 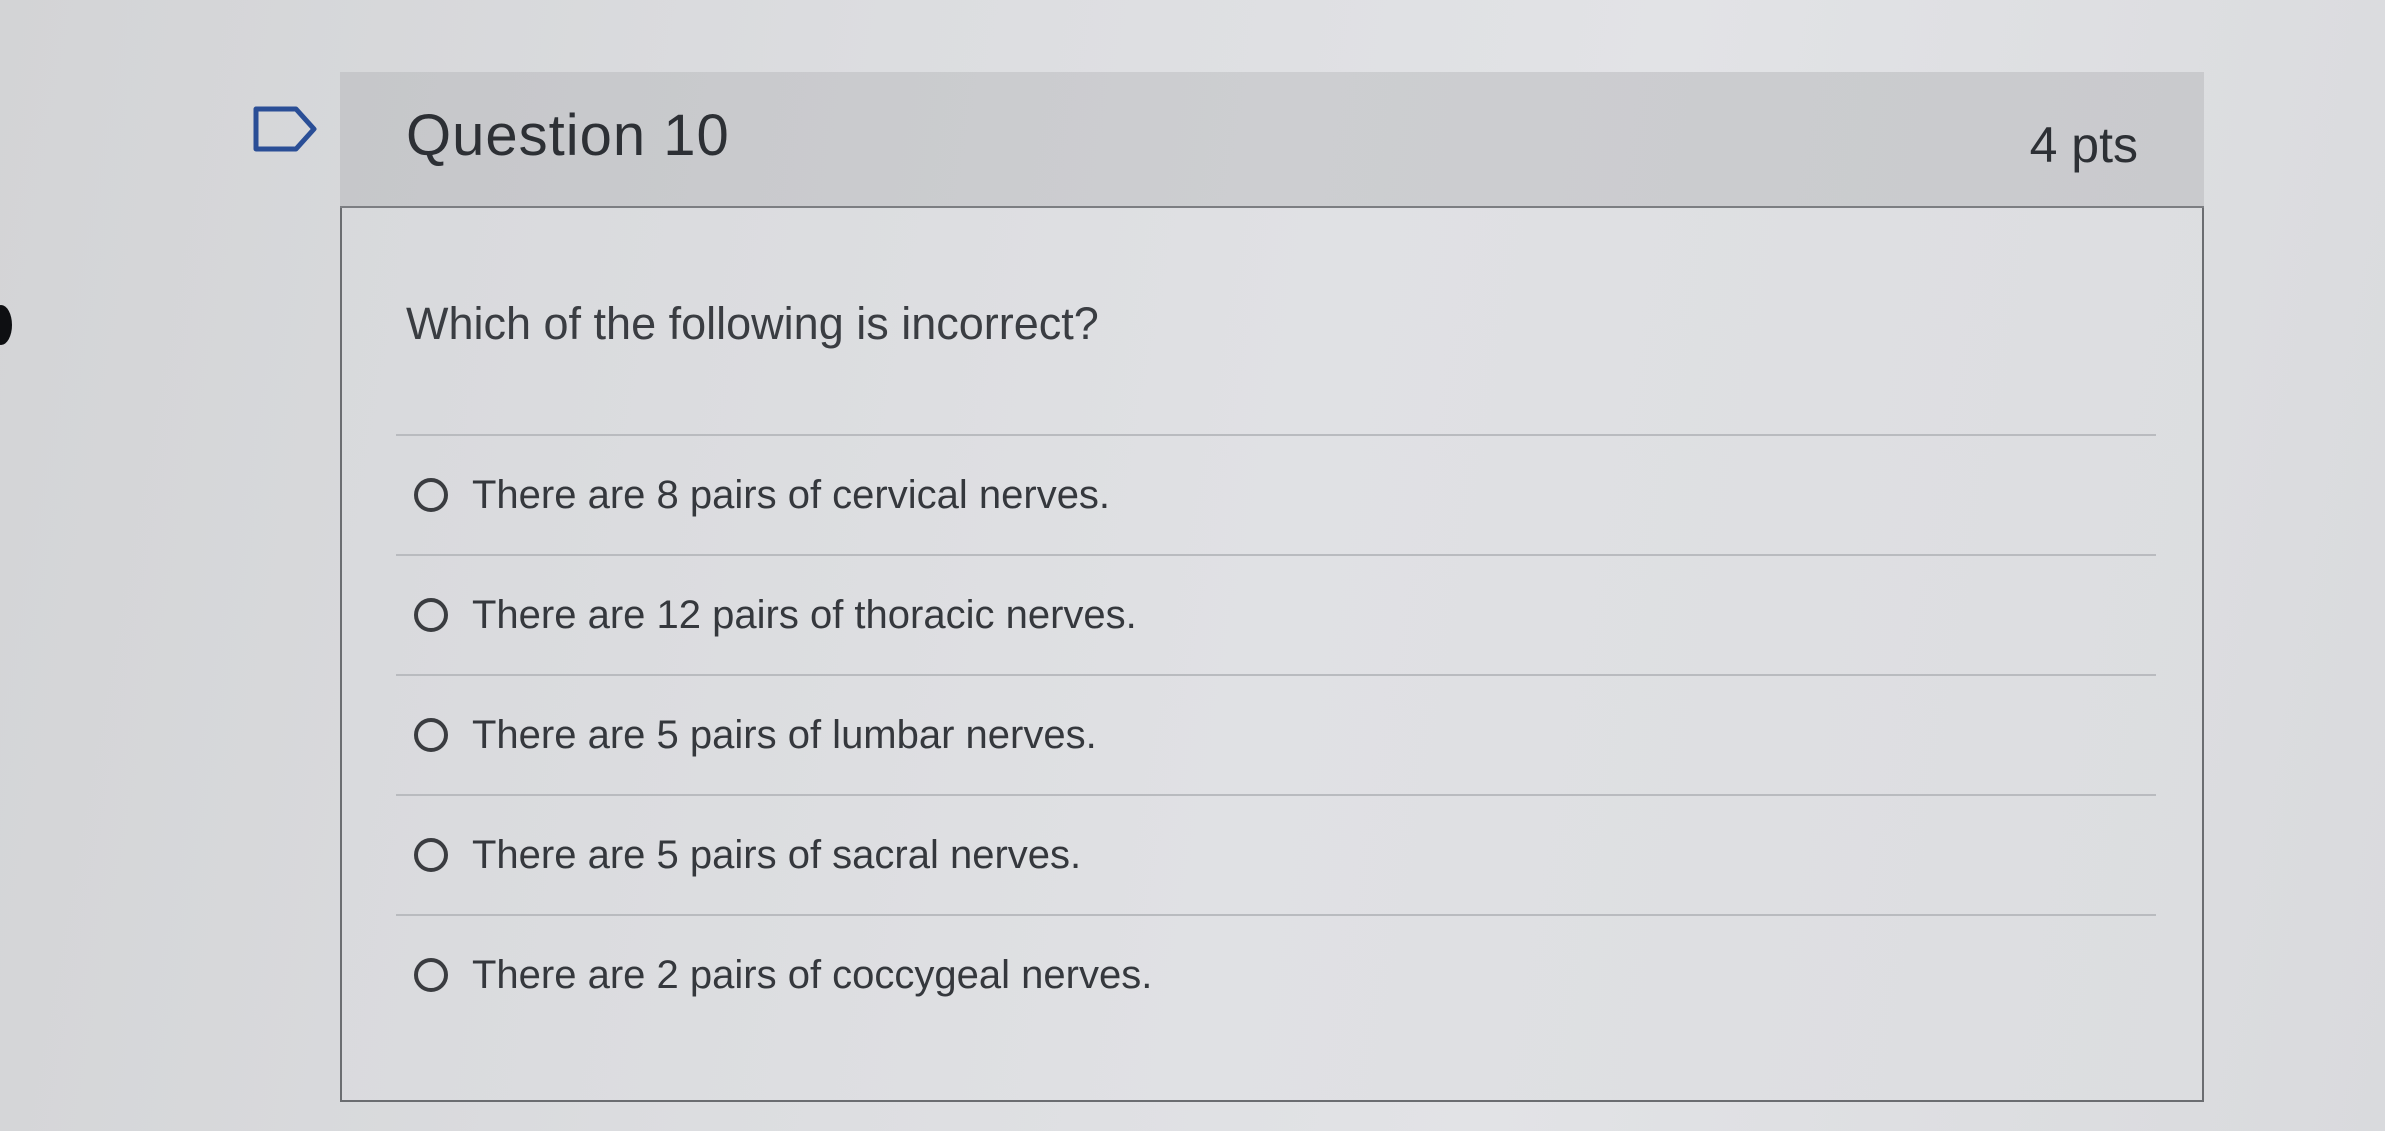 I want to click on answer-option-cervical: There are 8 pairs of cervical nerves., so click(x=1276, y=495).